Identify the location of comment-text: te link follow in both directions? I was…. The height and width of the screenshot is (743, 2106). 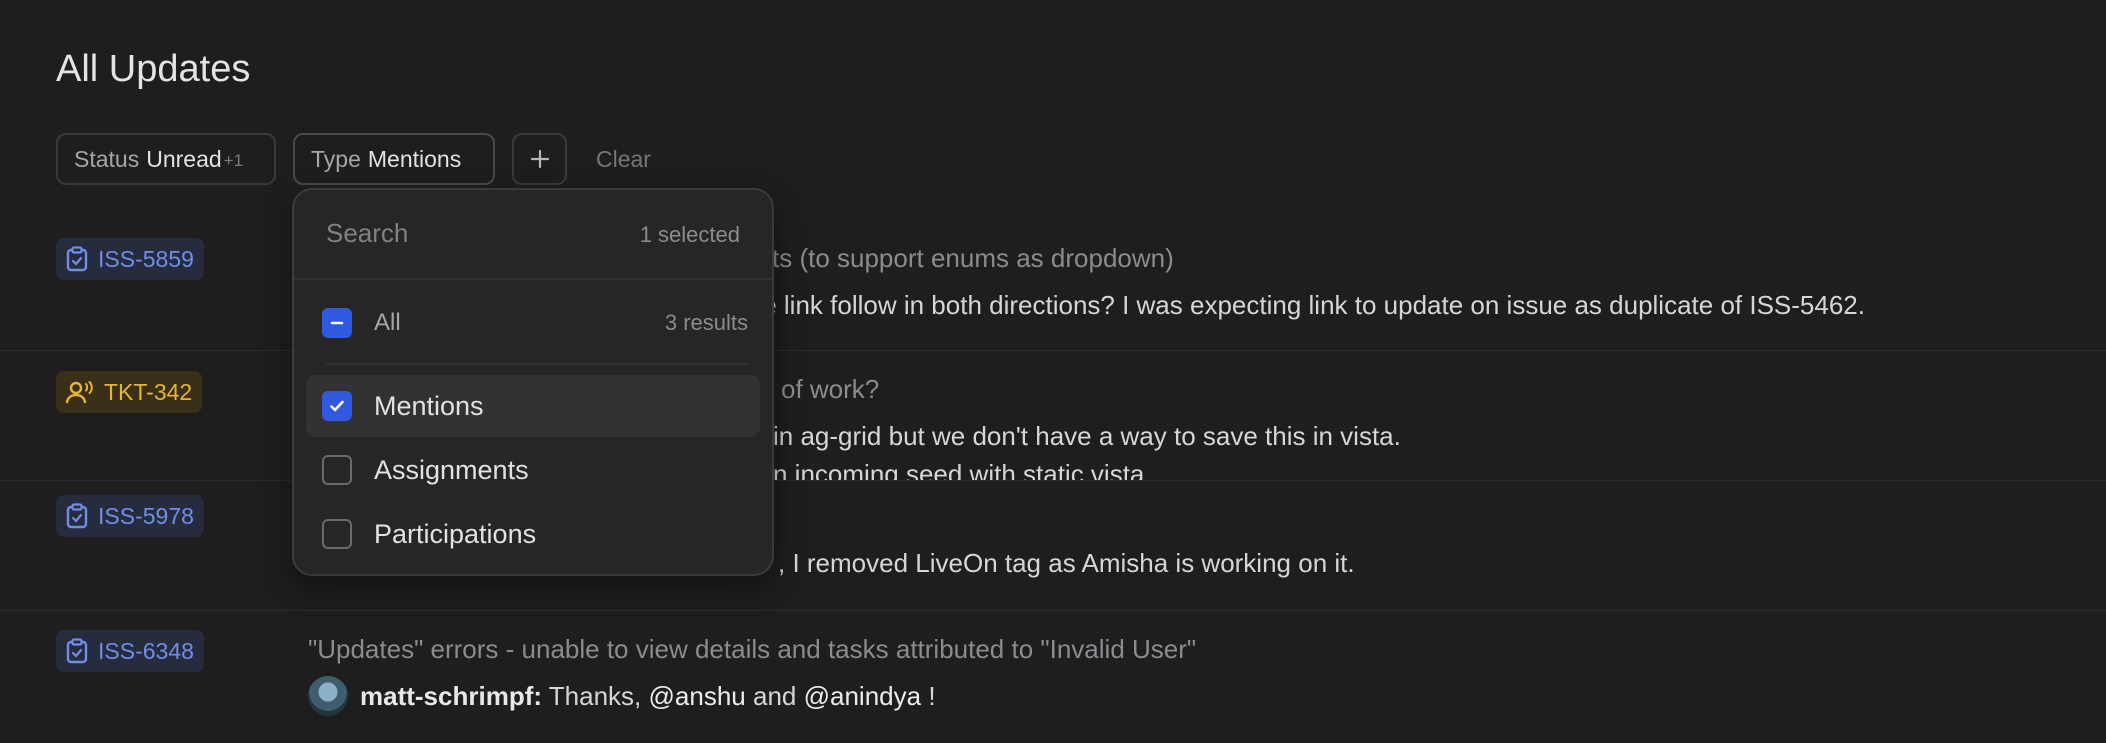
(1310, 305).